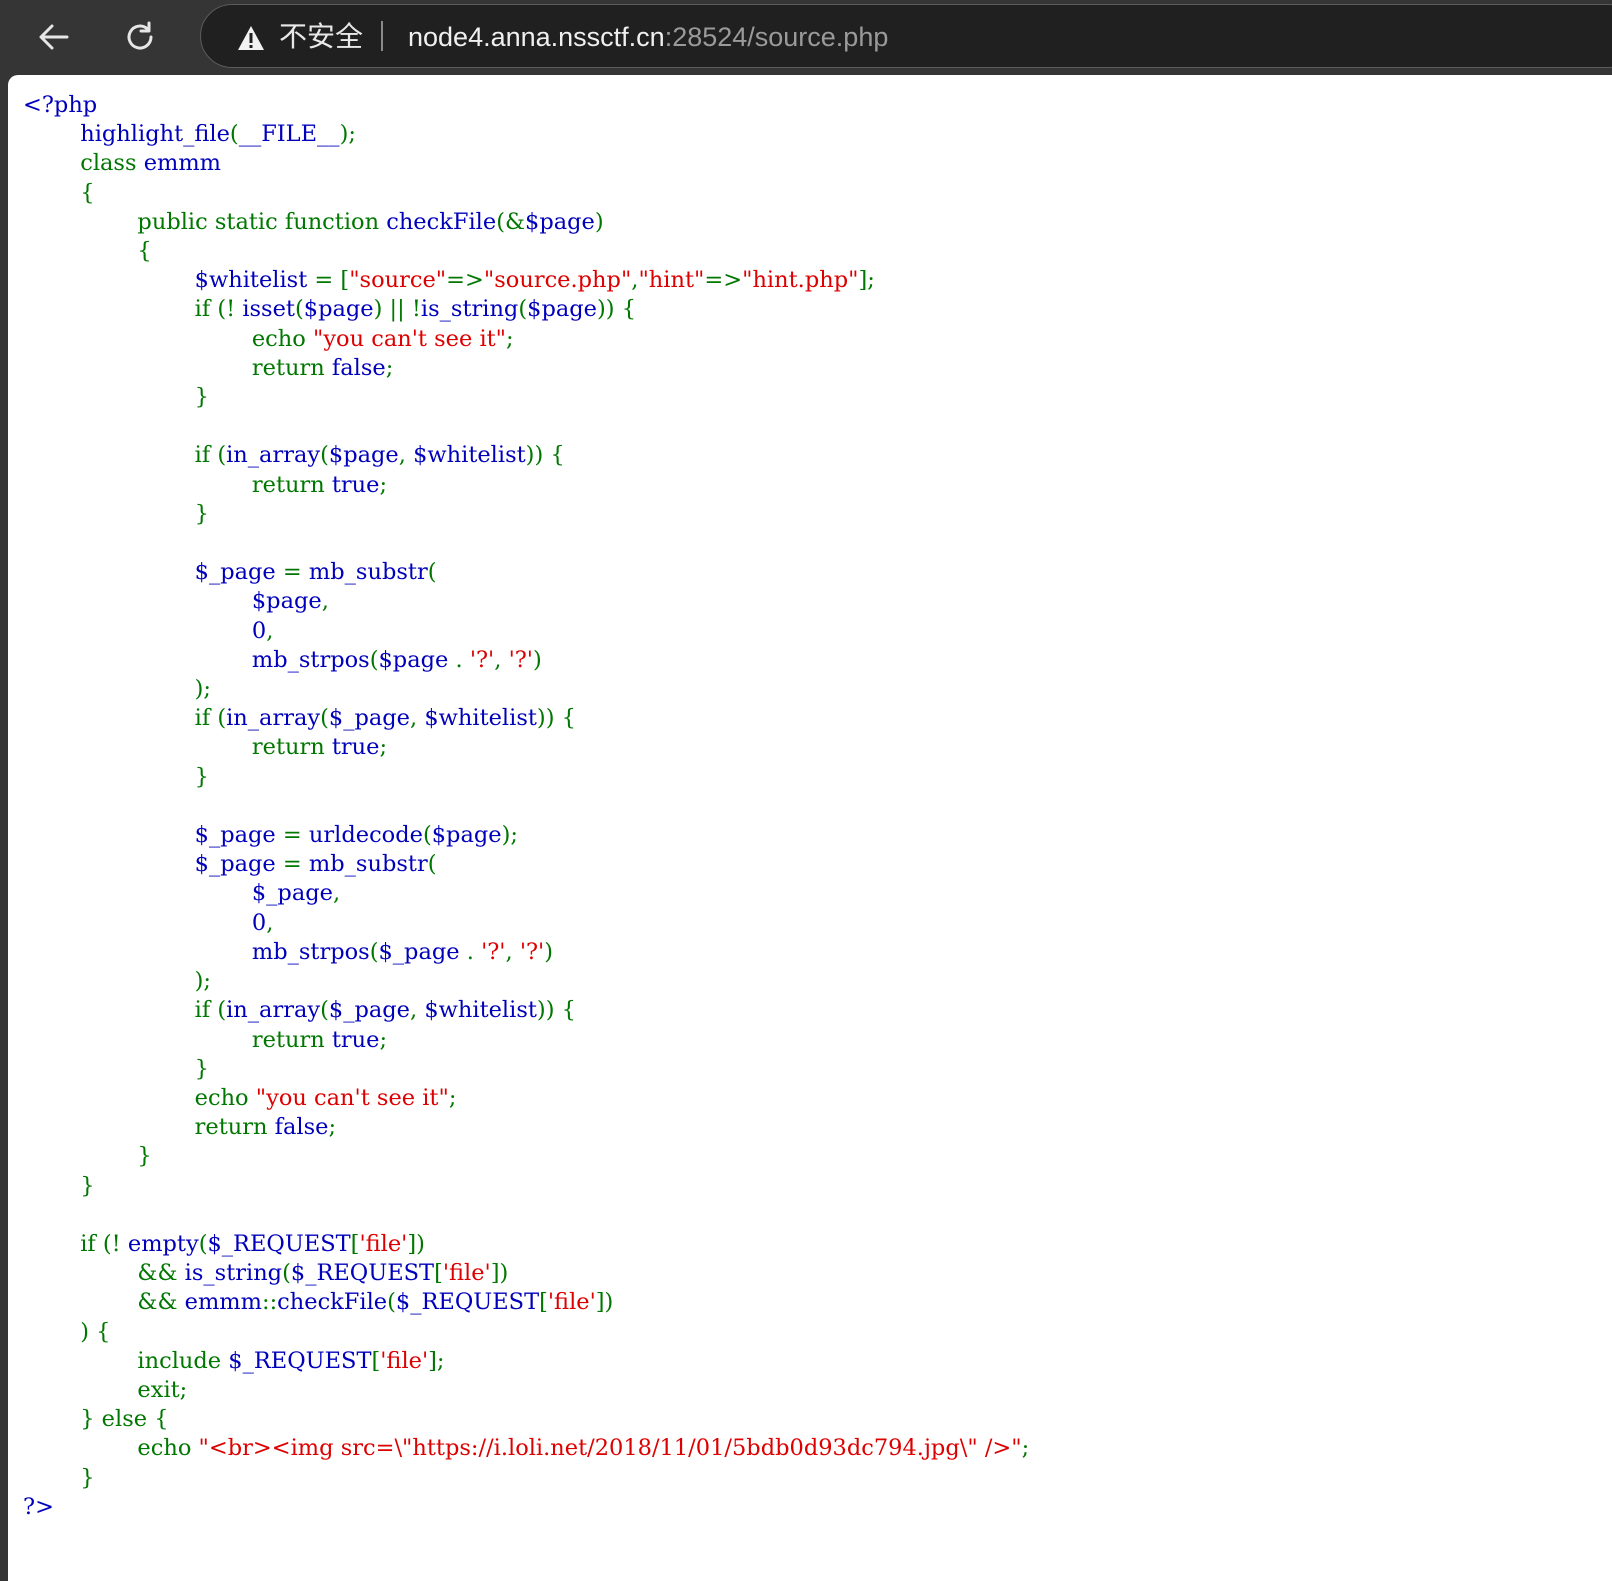 This screenshot has height=1581, width=1612. What do you see at coordinates (520, 659) in the screenshot?
I see `code-token: '?'` at bounding box center [520, 659].